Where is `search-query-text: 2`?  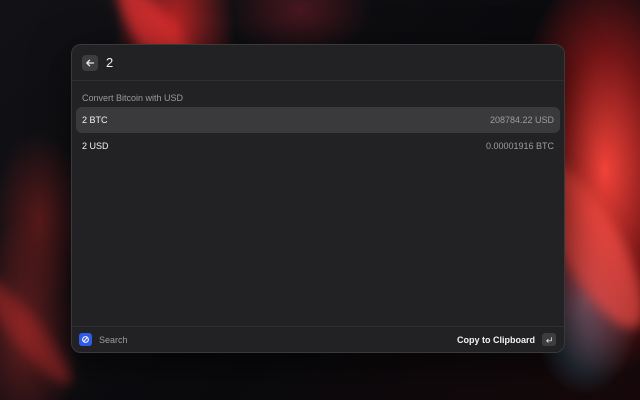
search-query-text: 2 is located at coordinates (109, 62).